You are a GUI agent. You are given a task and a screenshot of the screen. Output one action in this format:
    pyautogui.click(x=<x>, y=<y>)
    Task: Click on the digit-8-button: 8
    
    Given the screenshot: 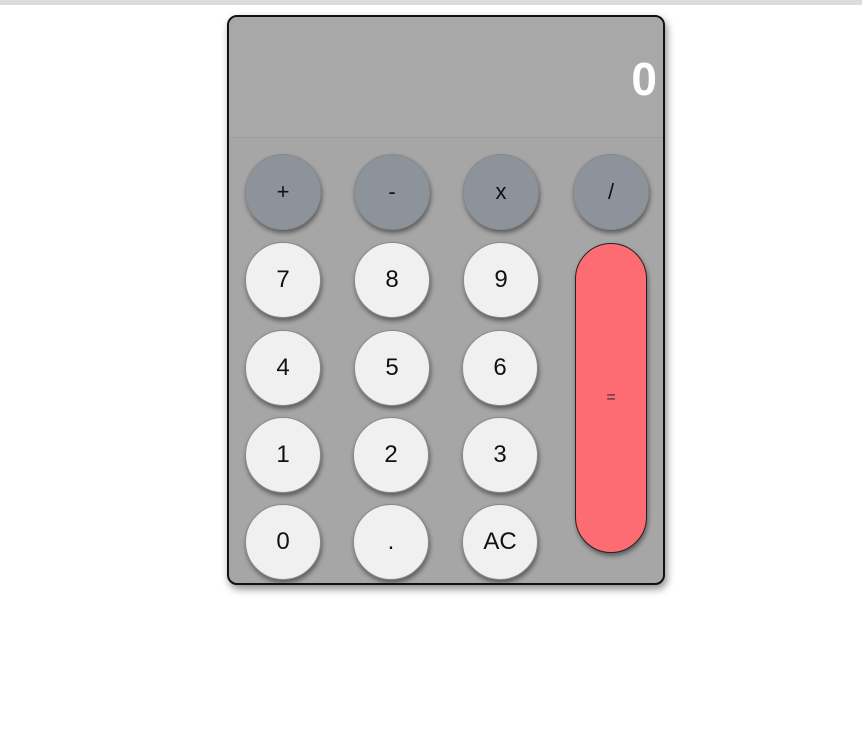 What is the action you would take?
    pyautogui.click(x=392, y=280)
    